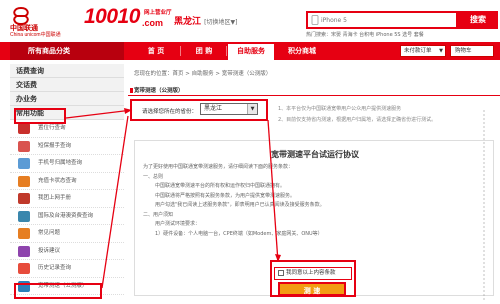 The width and height of the screenshot is (500, 304). I want to click on search-box, so click(382, 20).